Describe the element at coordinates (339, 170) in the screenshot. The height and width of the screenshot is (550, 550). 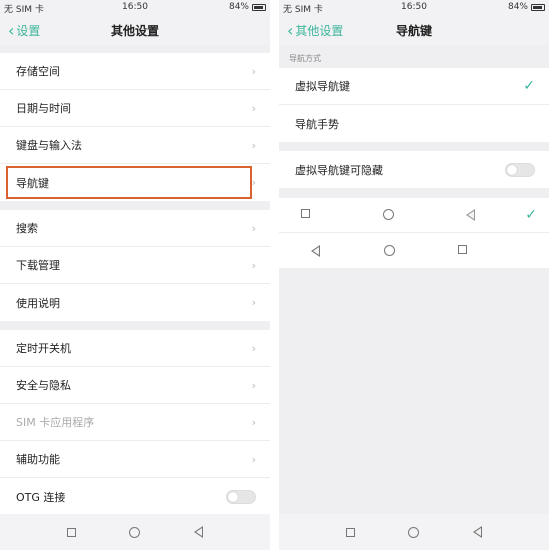
I see `row-label: 虚拟导航键可隐藏` at that location.